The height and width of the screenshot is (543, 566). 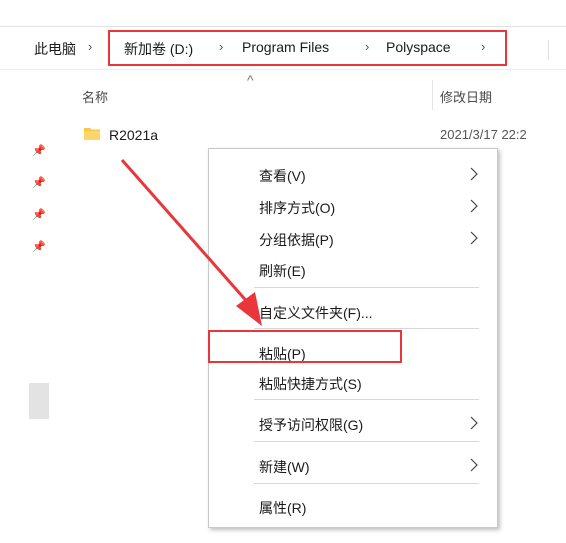 What do you see at coordinates (191, 242) in the screenshot?
I see `annotation-arrow-icon` at bounding box center [191, 242].